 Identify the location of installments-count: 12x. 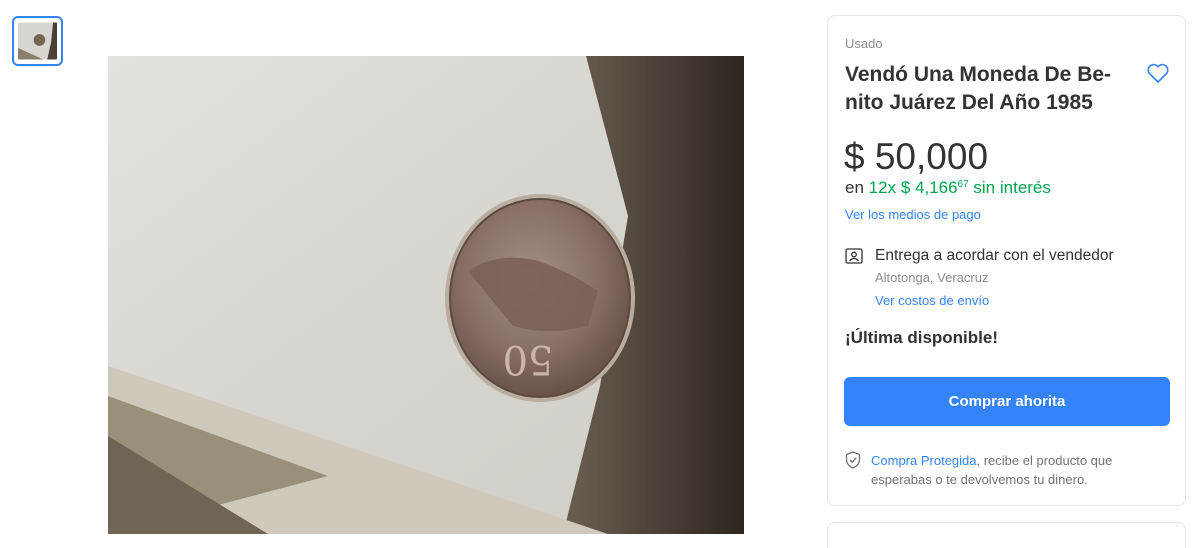
(882, 187).